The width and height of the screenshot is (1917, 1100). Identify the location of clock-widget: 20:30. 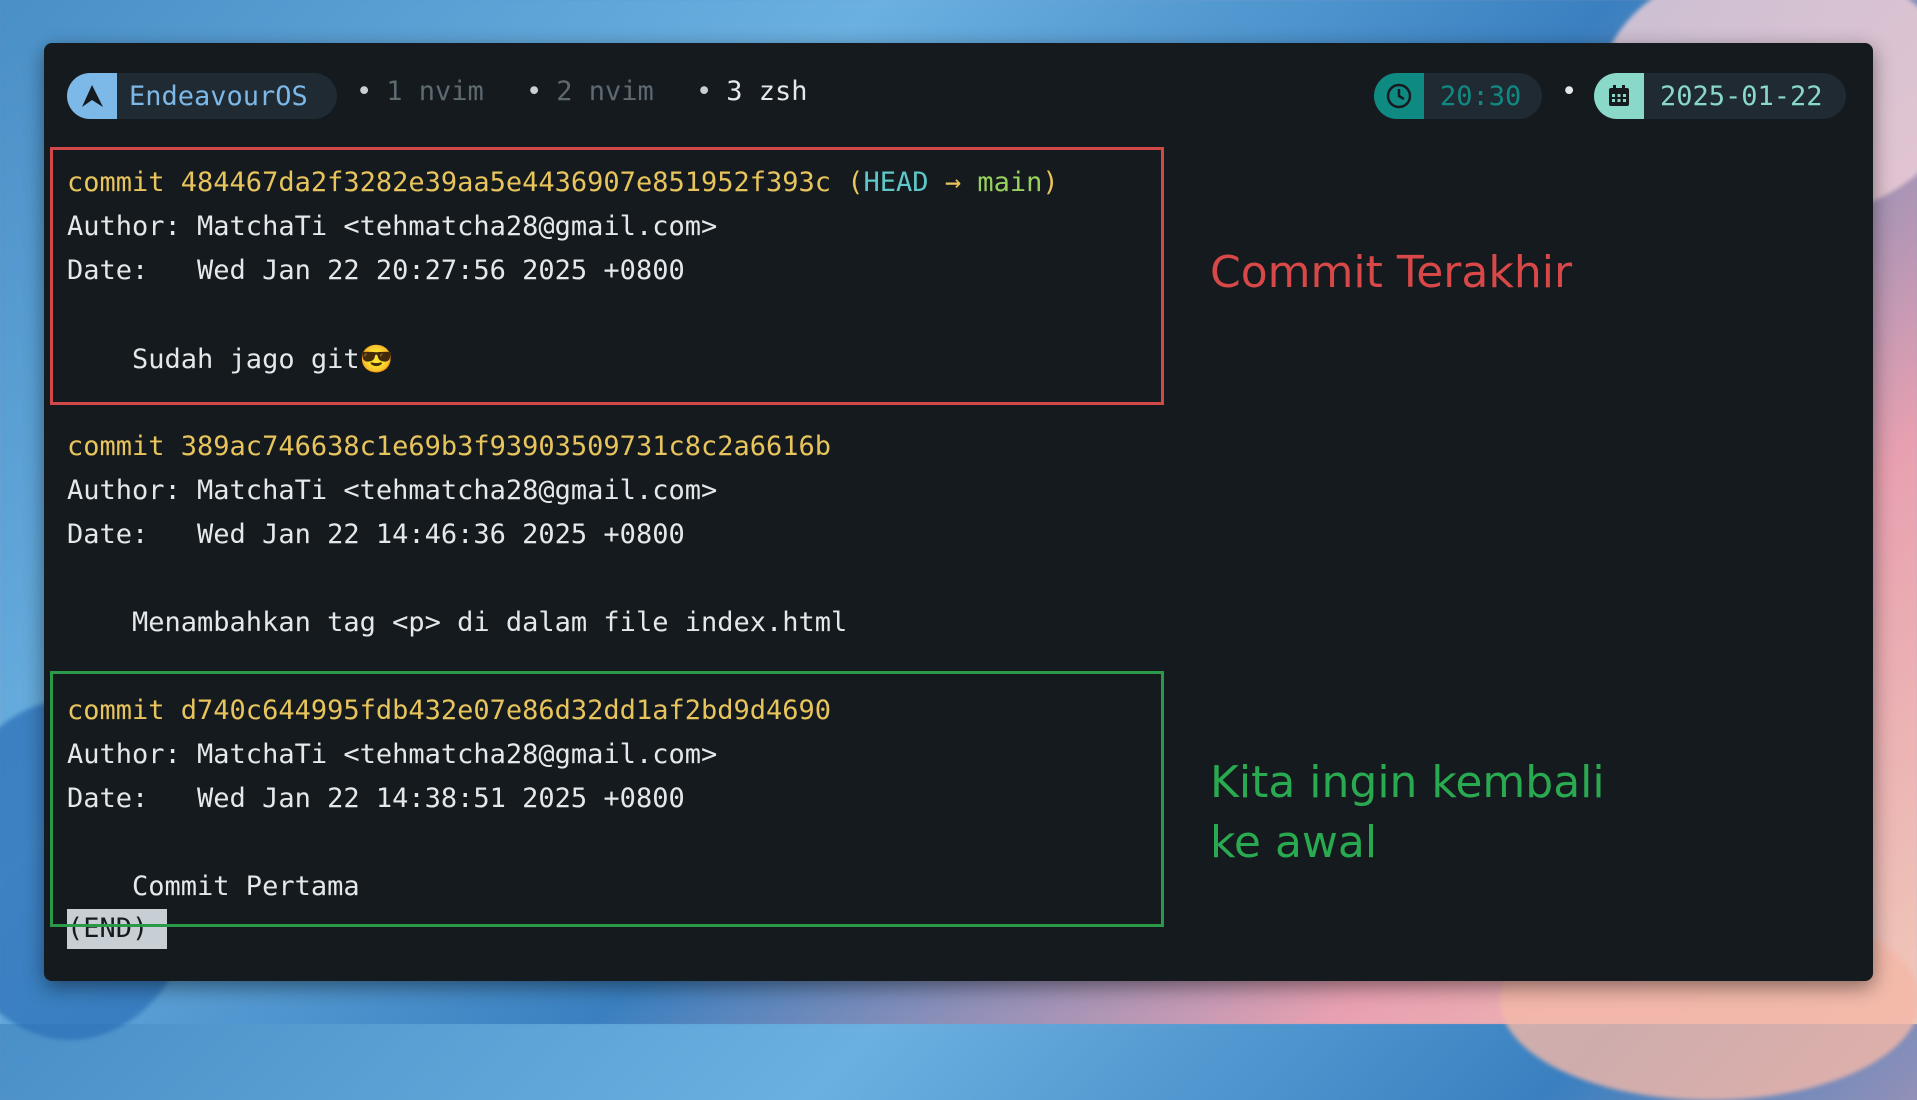
(1458, 96).